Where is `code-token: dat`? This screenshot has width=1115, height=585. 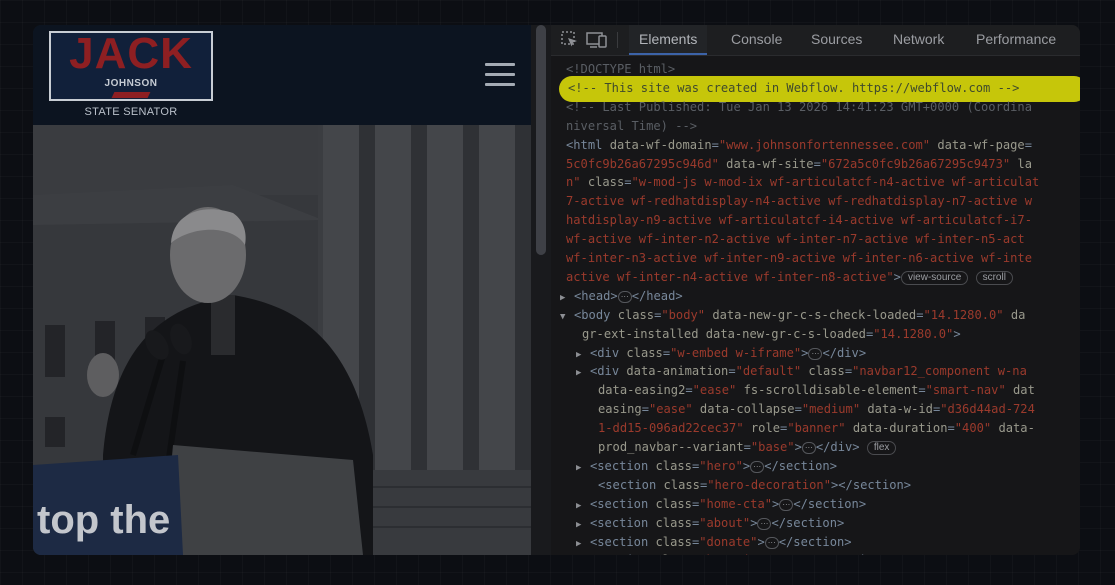
code-token: dat is located at coordinates (1020, 390).